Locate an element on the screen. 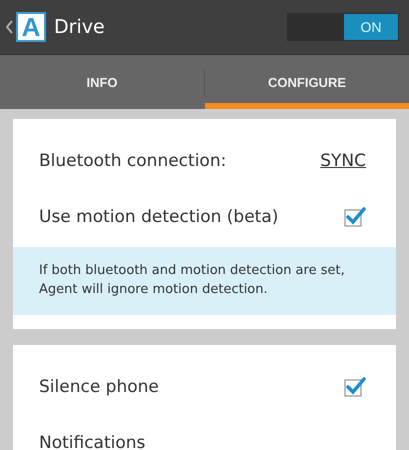  tab: CONFIGURE is located at coordinates (307, 82).